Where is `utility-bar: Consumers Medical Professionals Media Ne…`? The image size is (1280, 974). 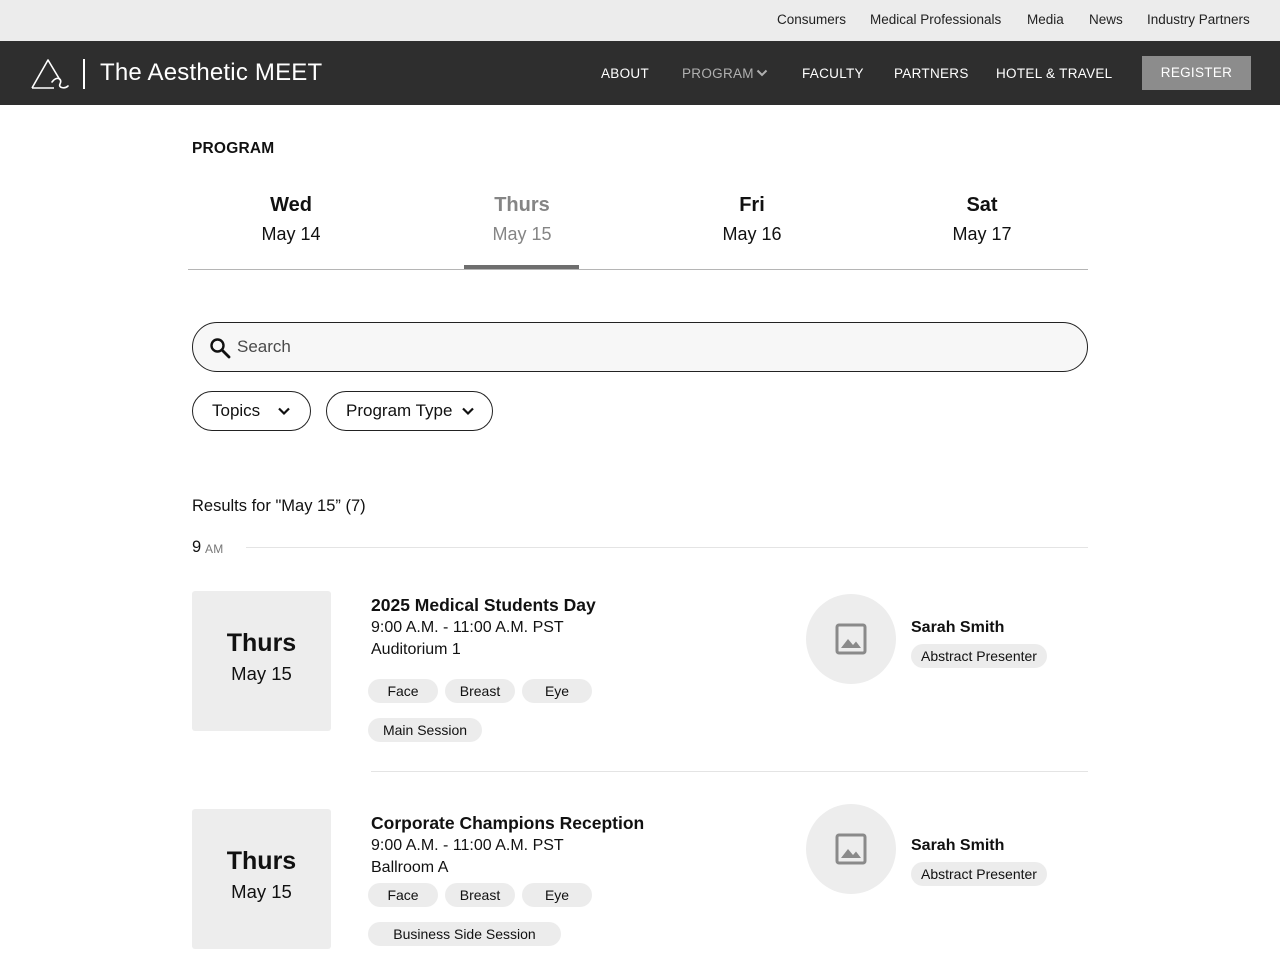 utility-bar: Consumers Medical Professionals Media Ne… is located at coordinates (640, 20).